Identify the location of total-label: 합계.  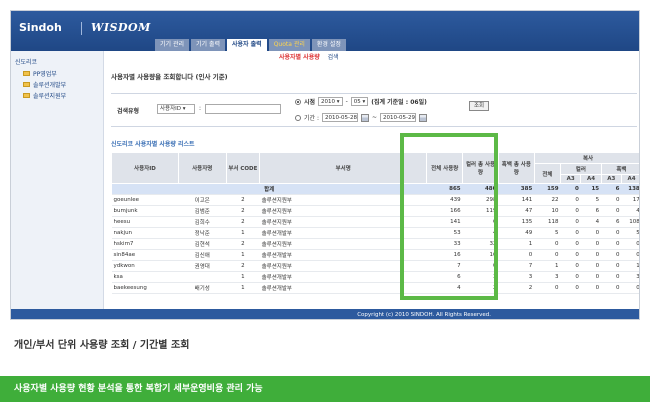
(269, 189).